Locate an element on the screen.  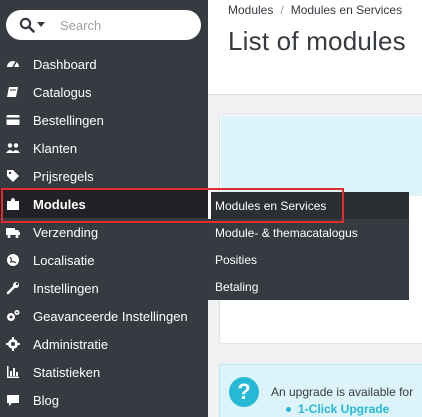
sidebar-item-label: Dashboard is located at coordinates (65, 64).